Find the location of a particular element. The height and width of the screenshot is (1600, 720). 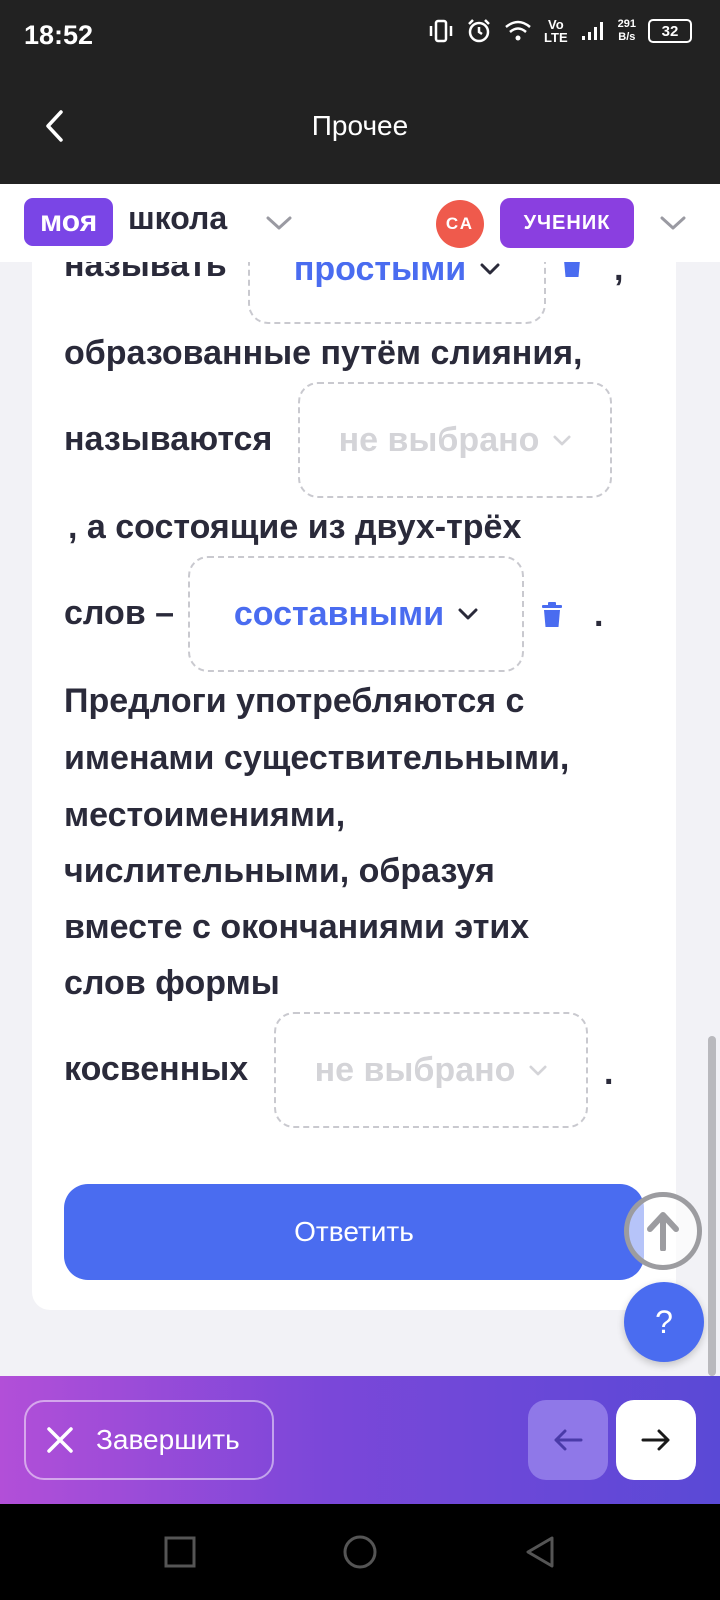

logo-moya: моя is located at coordinates (69, 222).